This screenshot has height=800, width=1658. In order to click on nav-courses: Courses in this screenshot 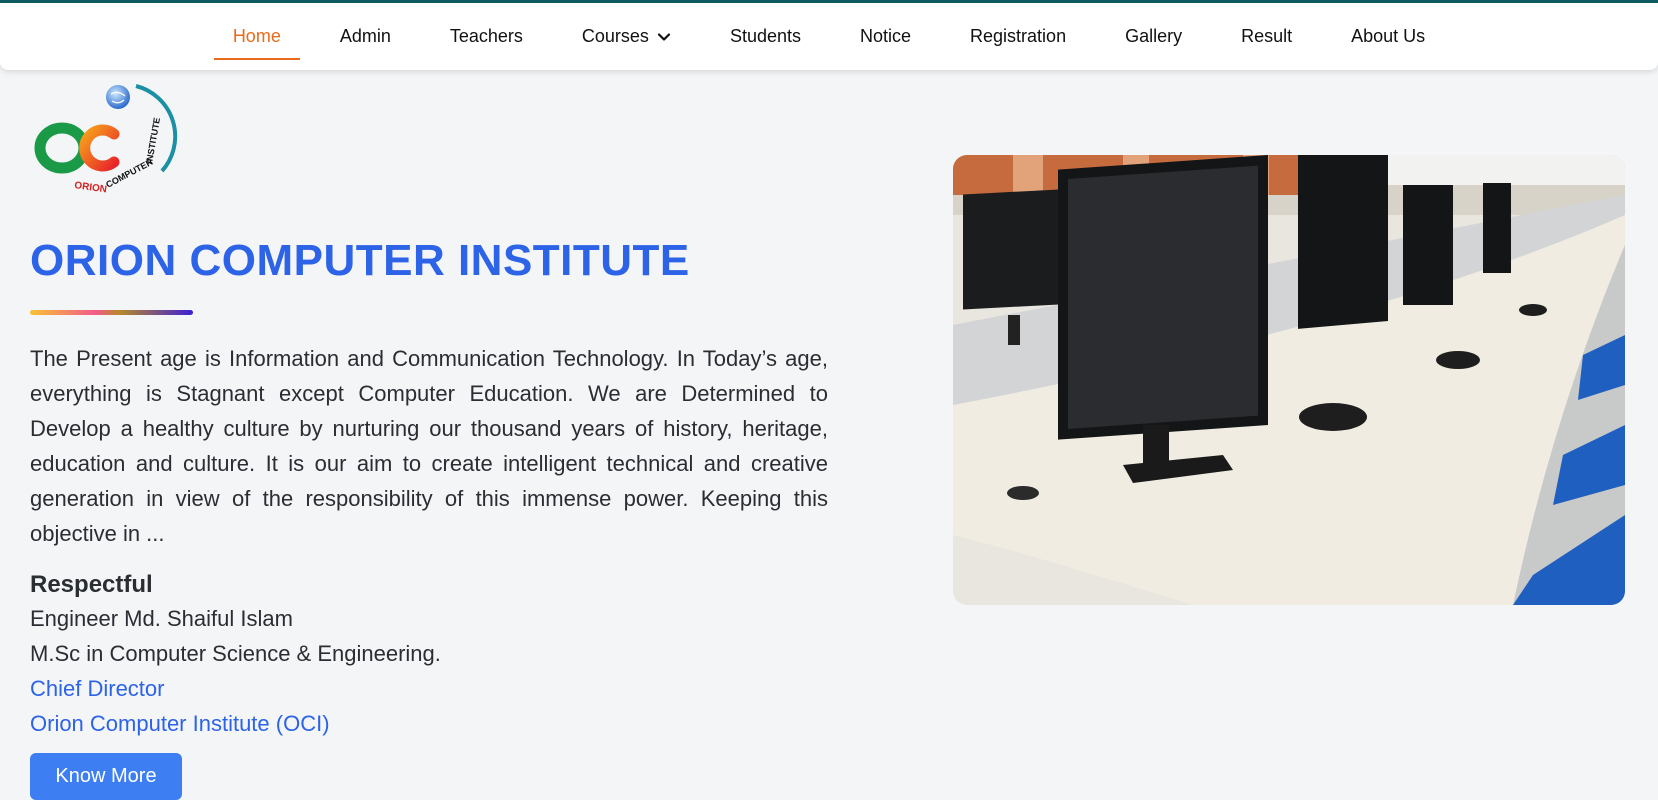, I will do `click(626, 36)`.